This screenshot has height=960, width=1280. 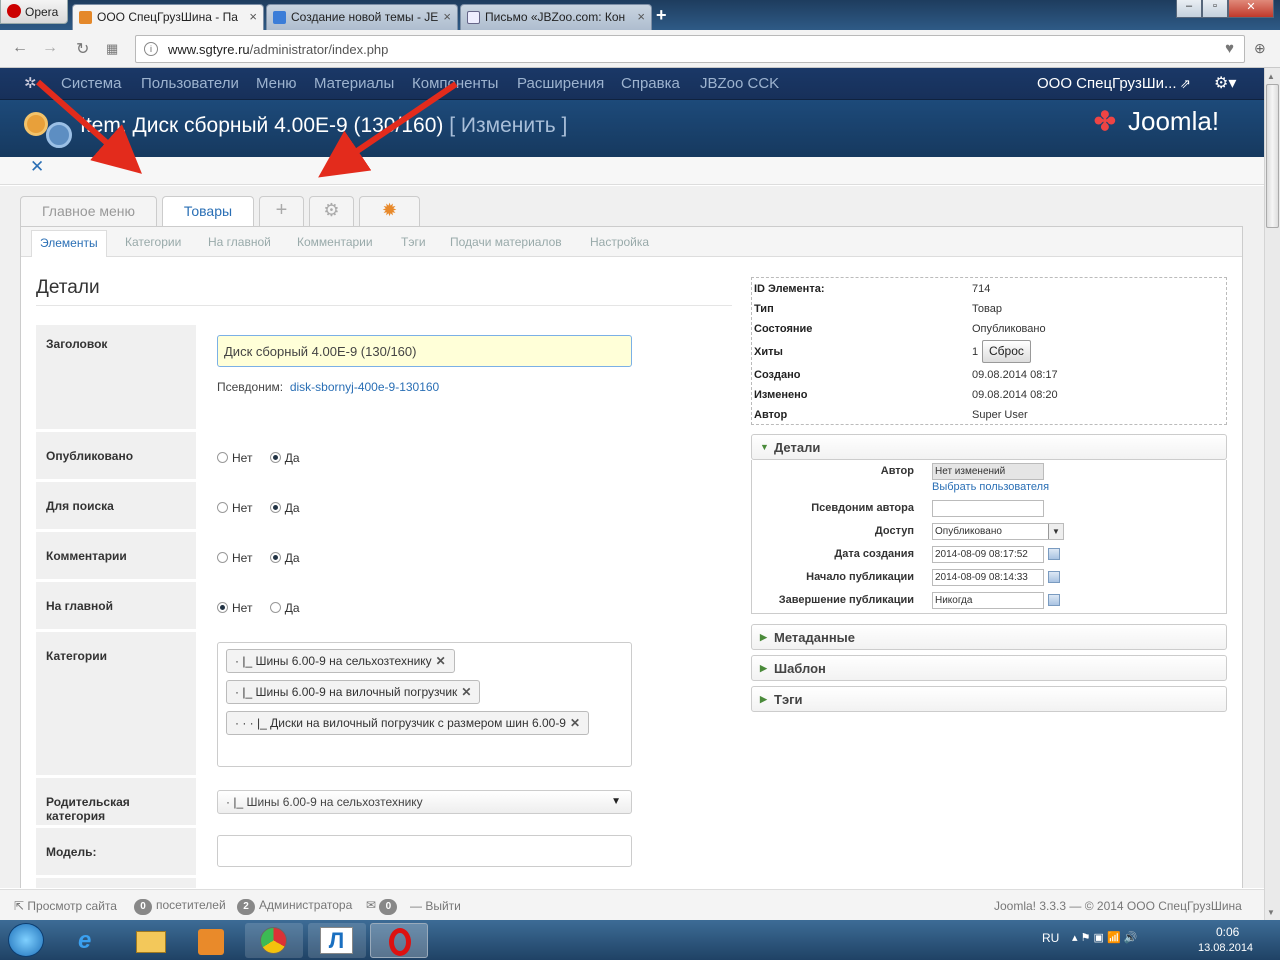 What do you see at coordinates (661, 15) in the screenshot?
I see `new-tab-button: +` at bounding box center [661, 15].